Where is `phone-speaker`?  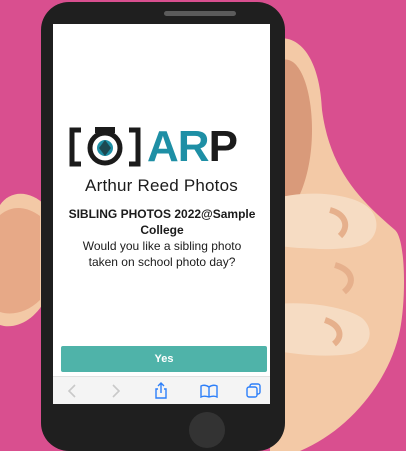 phone-speaker is located at coordinates (200, 13).